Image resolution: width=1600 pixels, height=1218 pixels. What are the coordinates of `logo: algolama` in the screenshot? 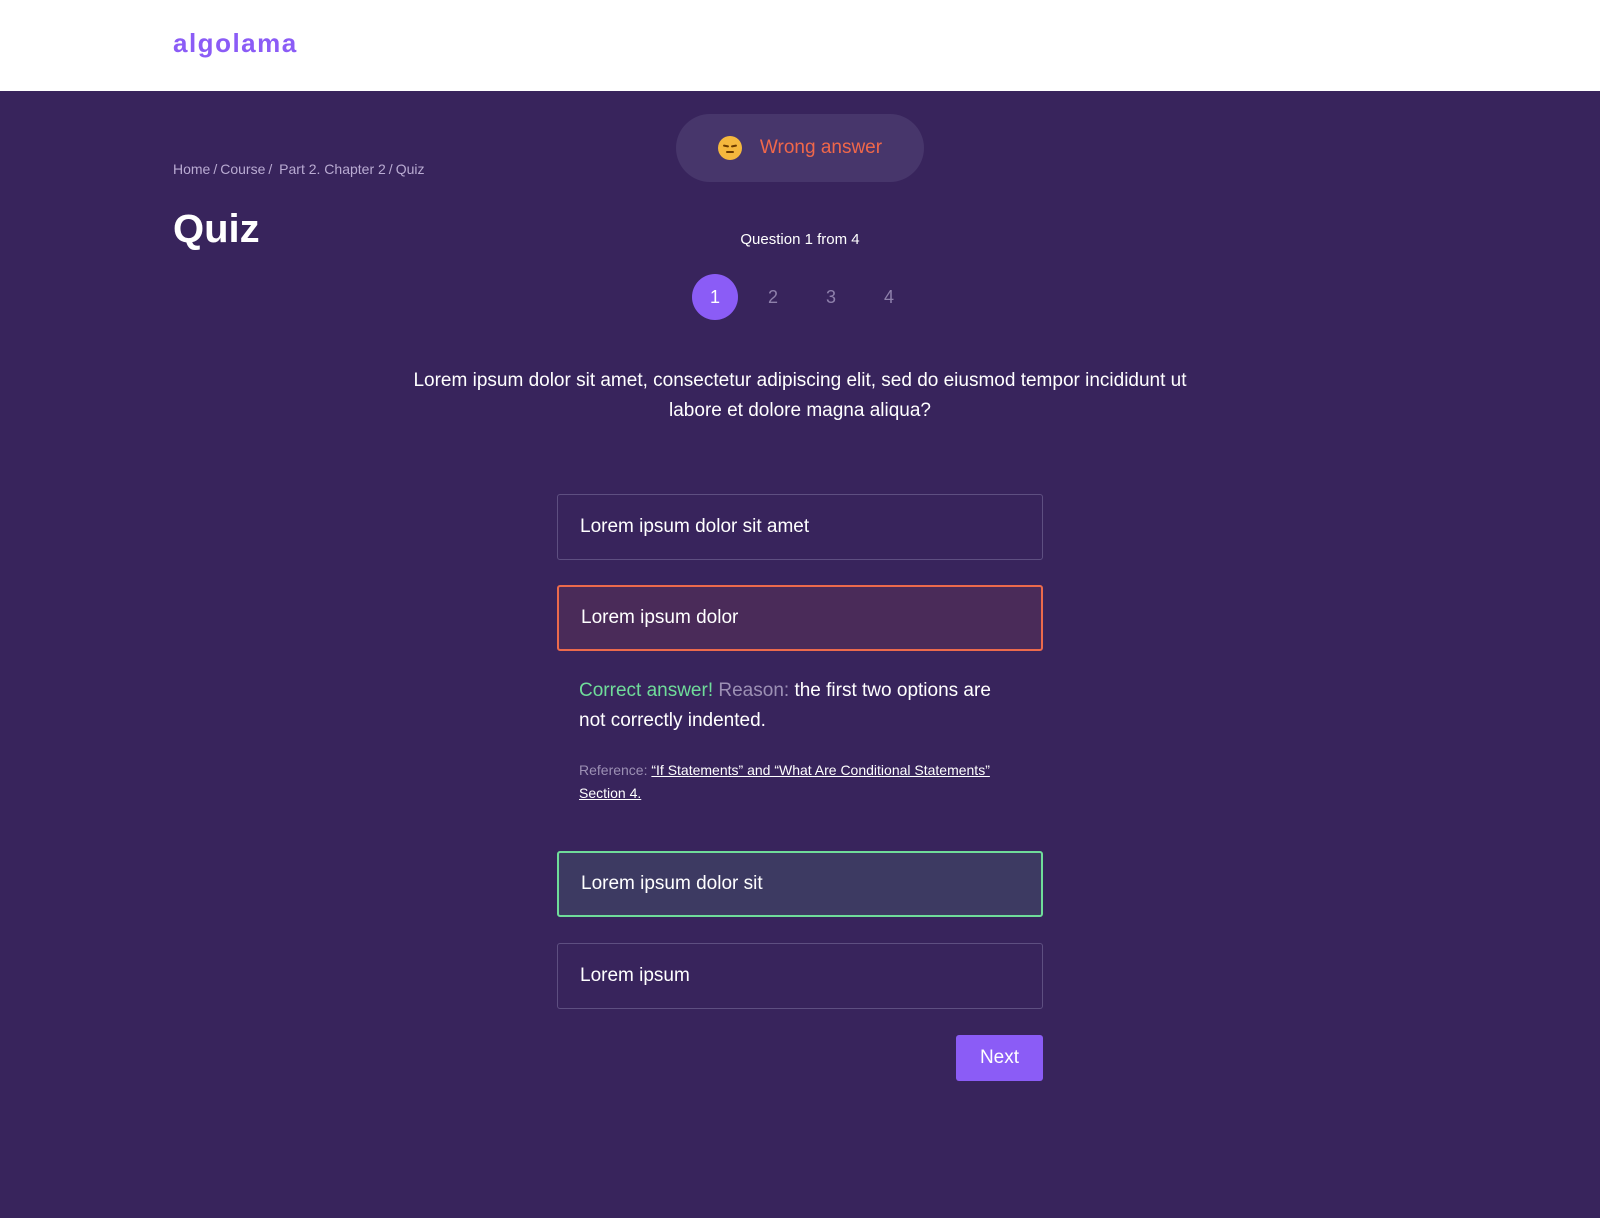 It's located at (235, 43).